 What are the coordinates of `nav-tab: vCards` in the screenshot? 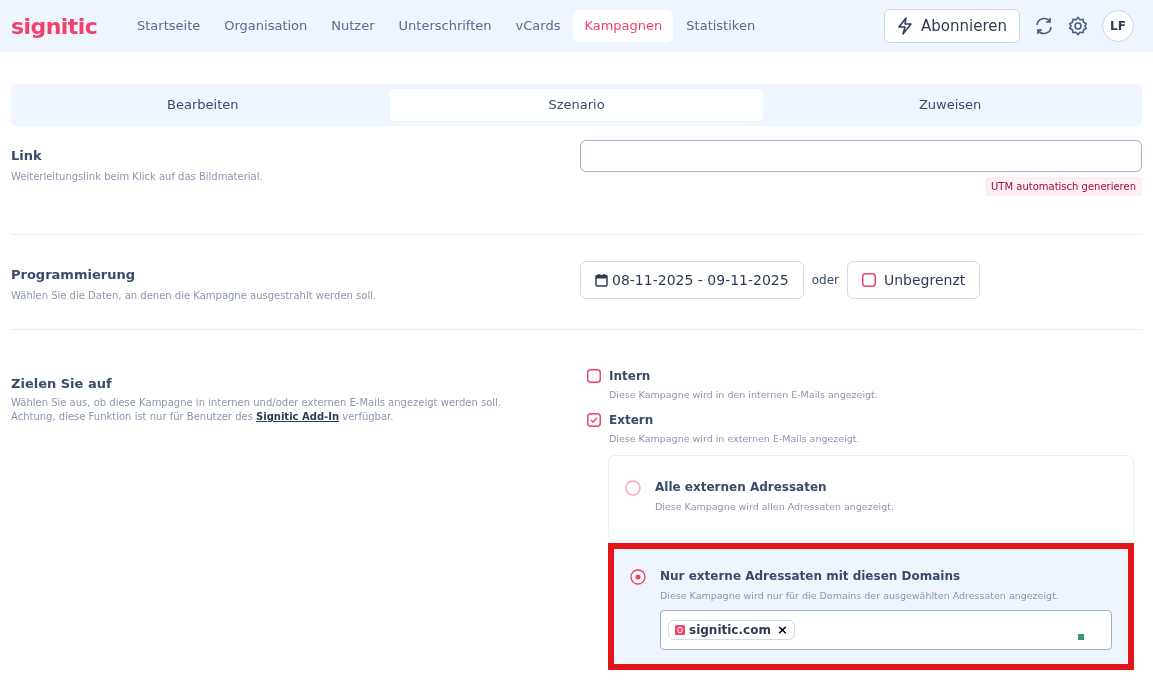 It's located at (538, 26).